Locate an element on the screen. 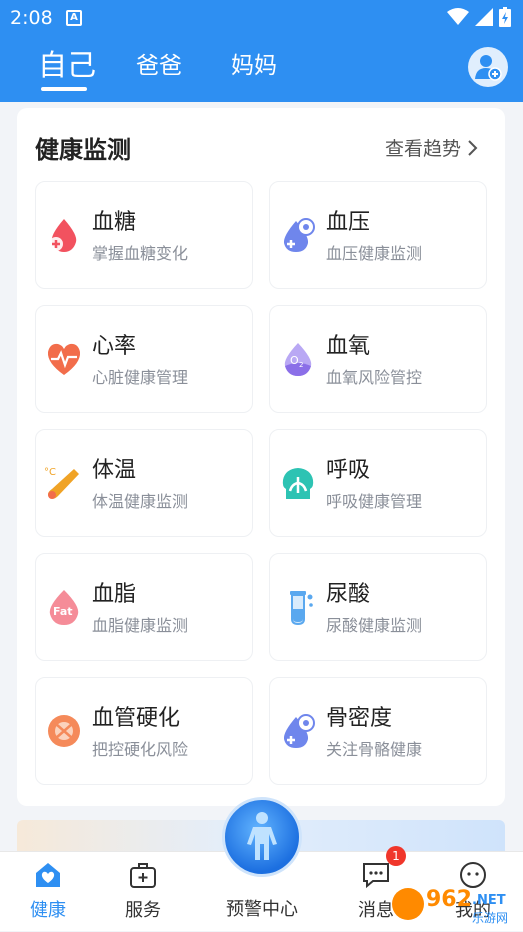 The height and width of the screenshot is (932, 523). tile-name: 体温 is located at coordinates (114, 470).